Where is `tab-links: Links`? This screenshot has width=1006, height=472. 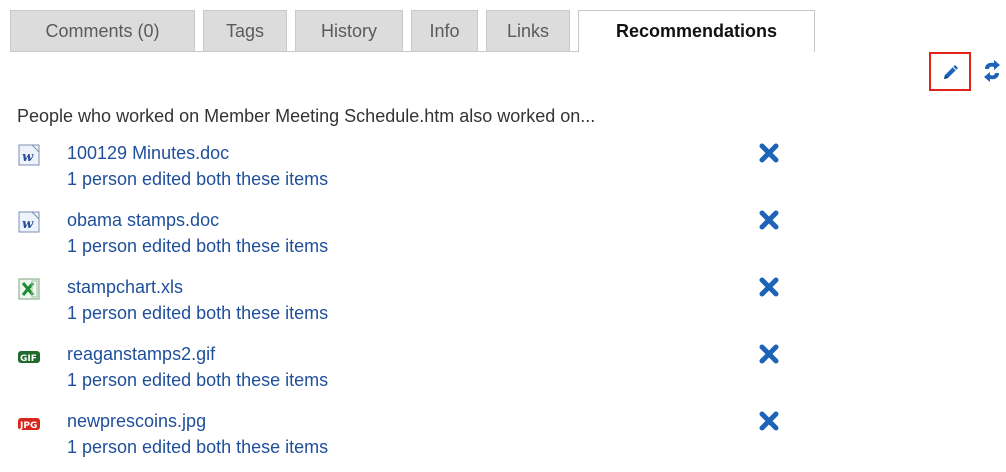 tab-links: Links is located at coordinates (528, 30).